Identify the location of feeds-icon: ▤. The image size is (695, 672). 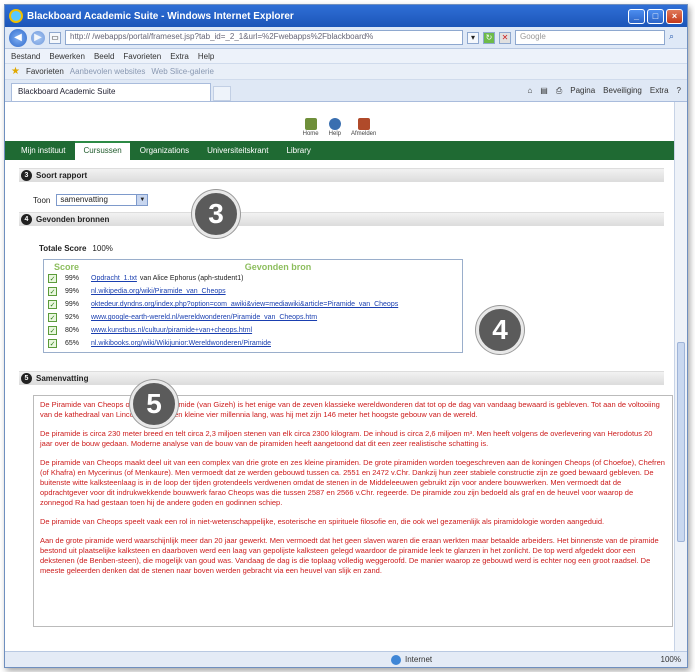
(544, 91).